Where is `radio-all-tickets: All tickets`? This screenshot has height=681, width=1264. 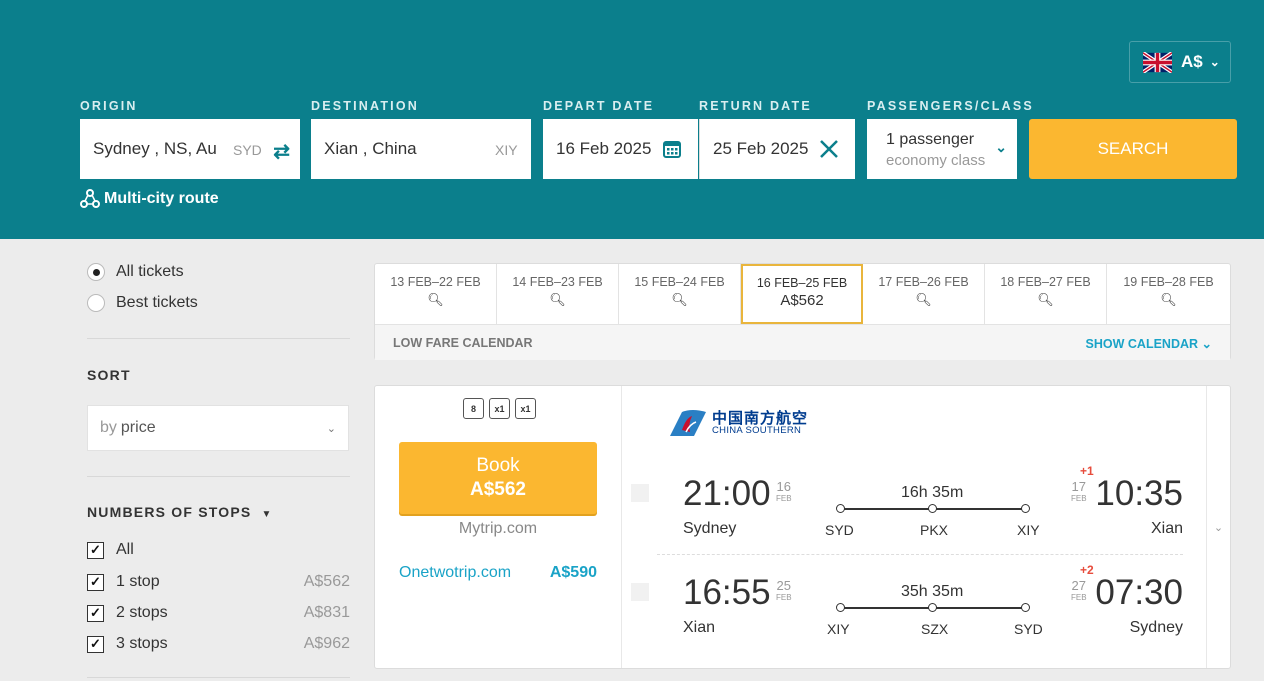 radio-all-tickets: All tickets is located at coordinates (135, 272).